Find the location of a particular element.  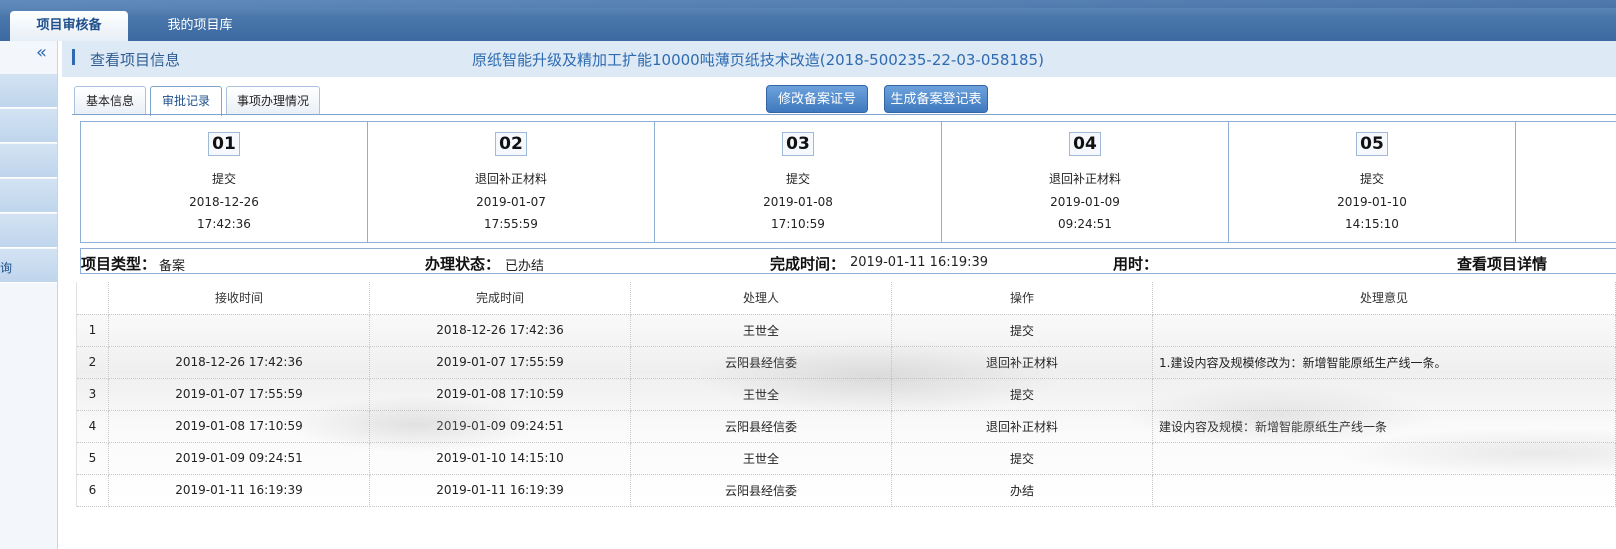

finish-time: 2019-01-08 17:10:59 is located at coordinates (500, 394).